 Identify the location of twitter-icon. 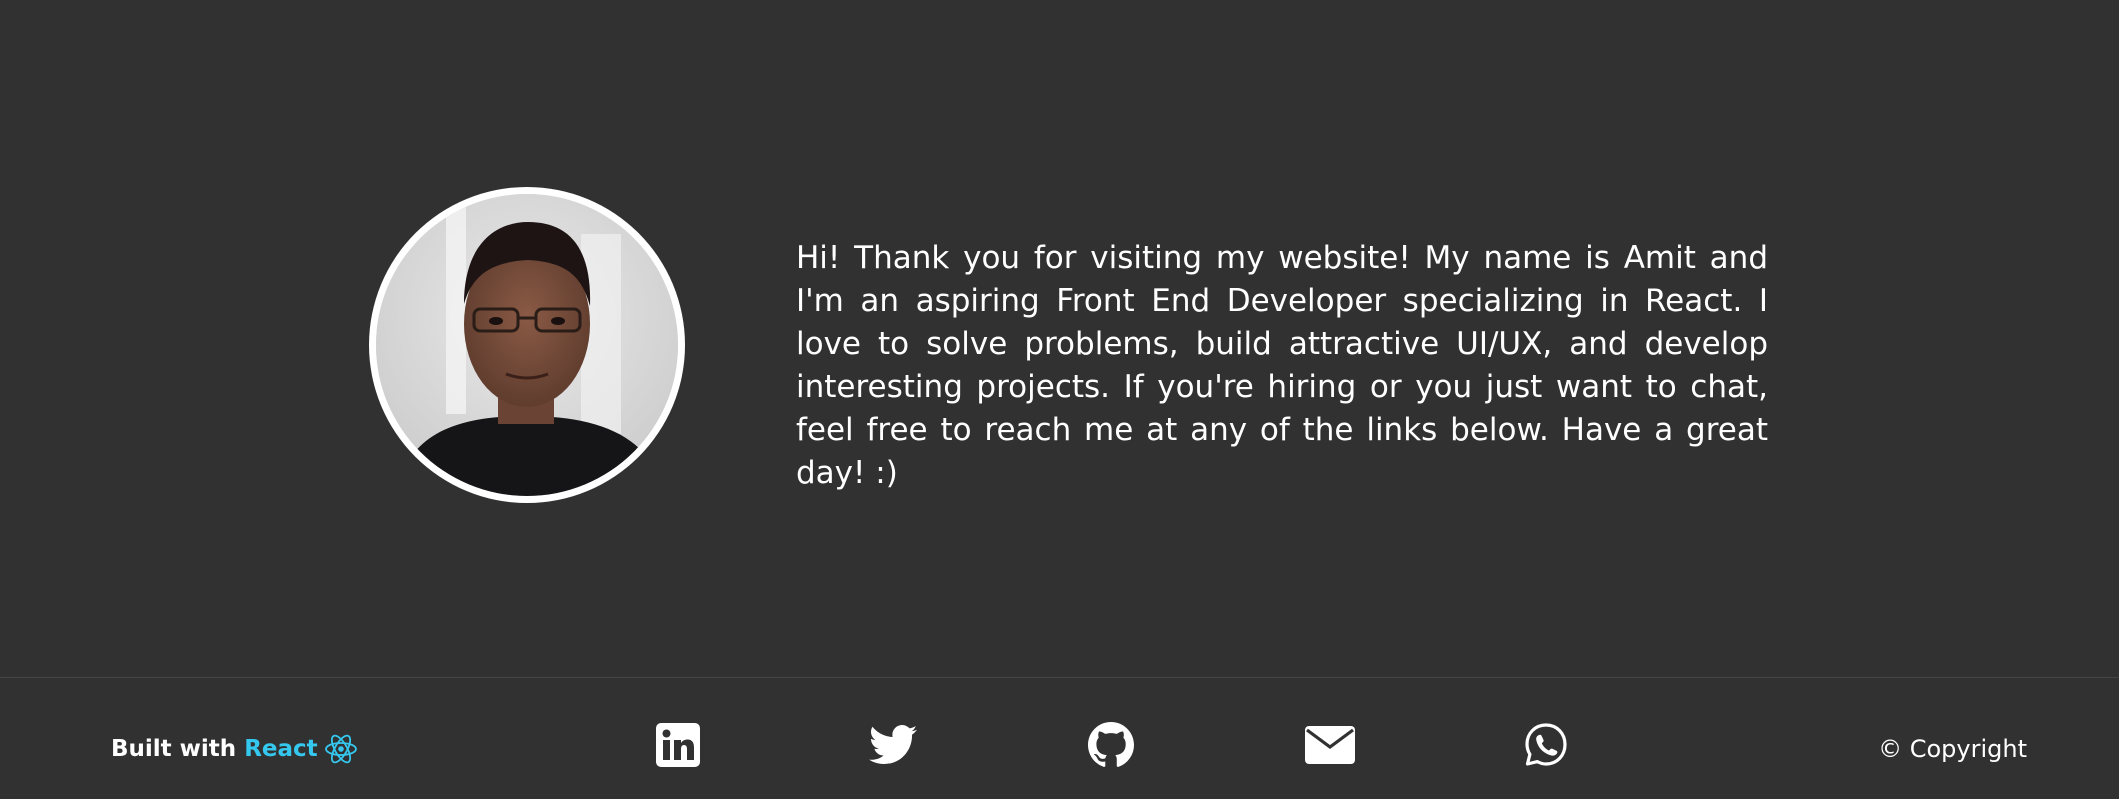
(893, 747).